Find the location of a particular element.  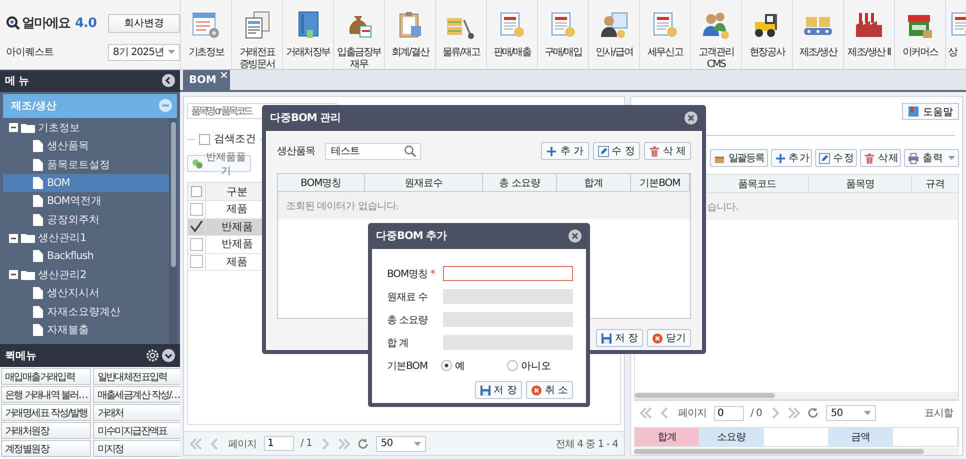

page-total: / 0 is located at coordinates (756, 413).